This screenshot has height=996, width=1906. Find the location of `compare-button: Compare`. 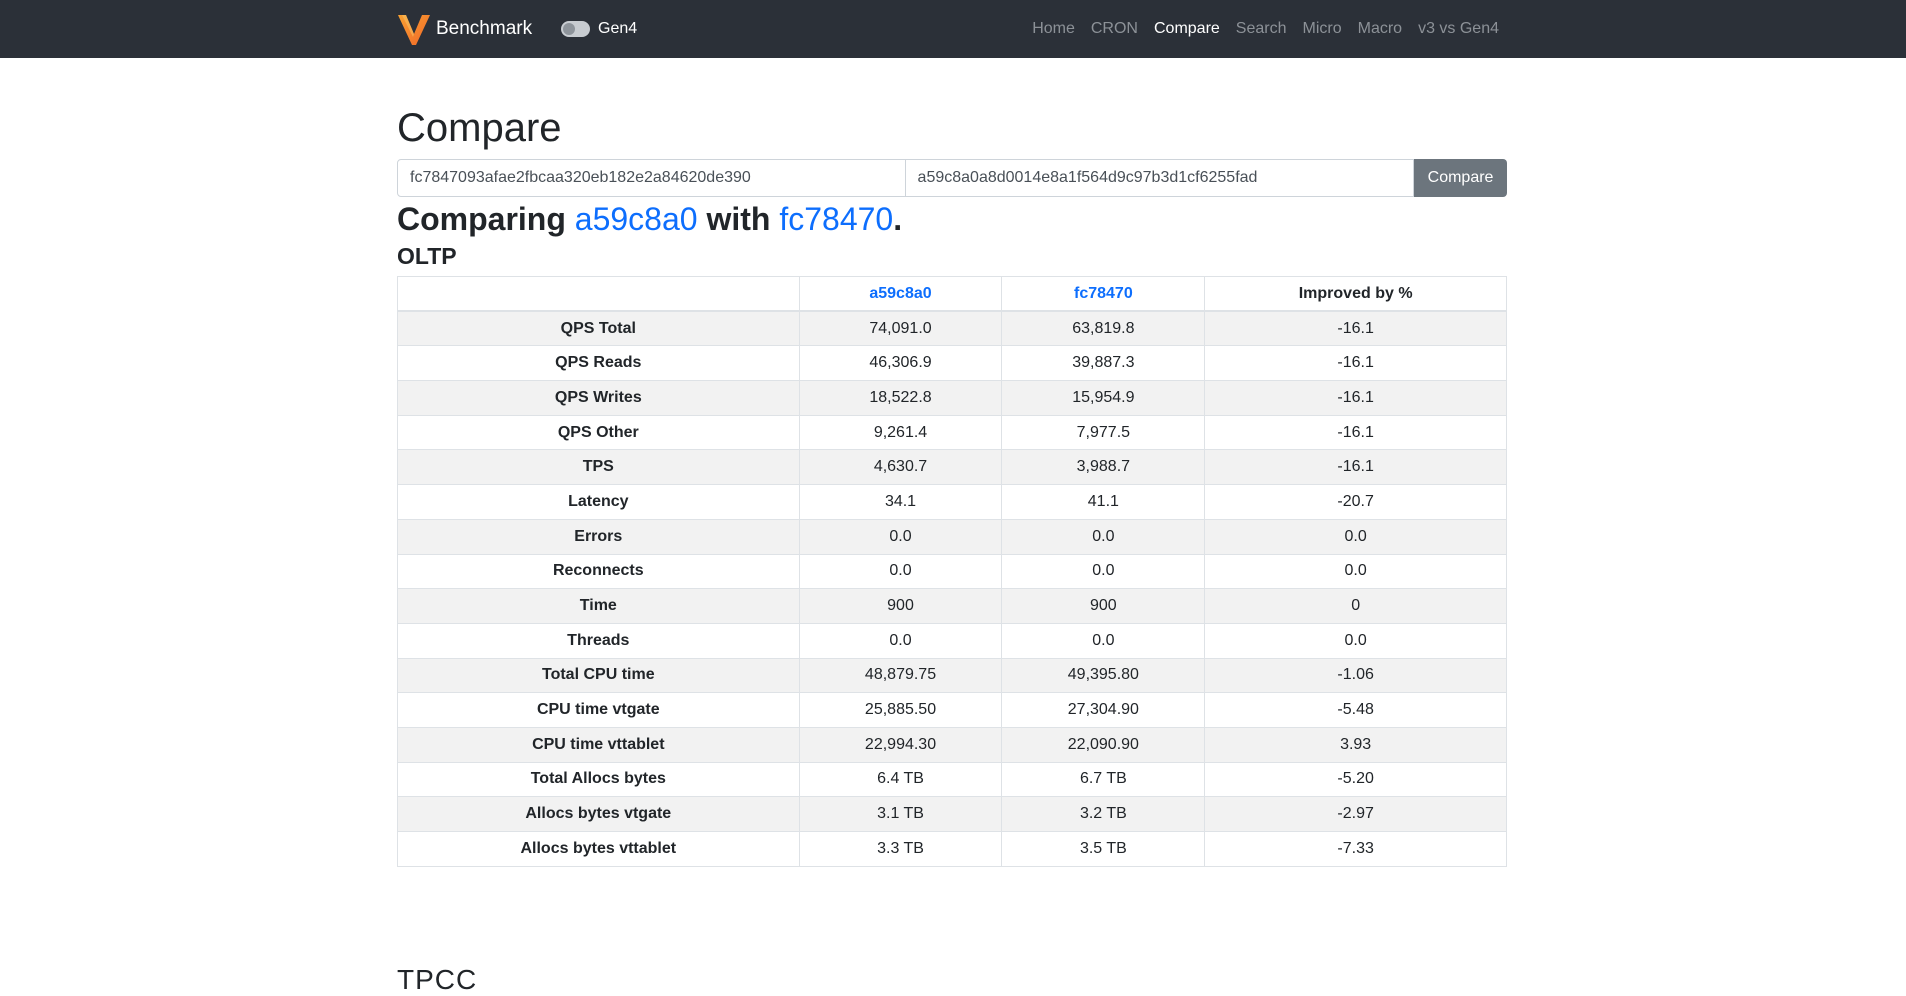

compare-button: Compare is located at coordinates (1460, 178).